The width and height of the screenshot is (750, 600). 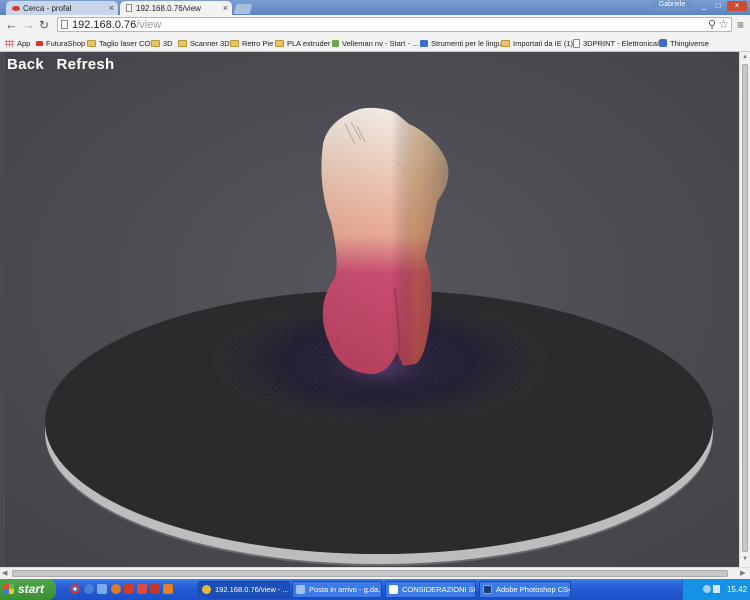 I want to click on tab-title: Cerca - profal, so click(x=47, y=8).